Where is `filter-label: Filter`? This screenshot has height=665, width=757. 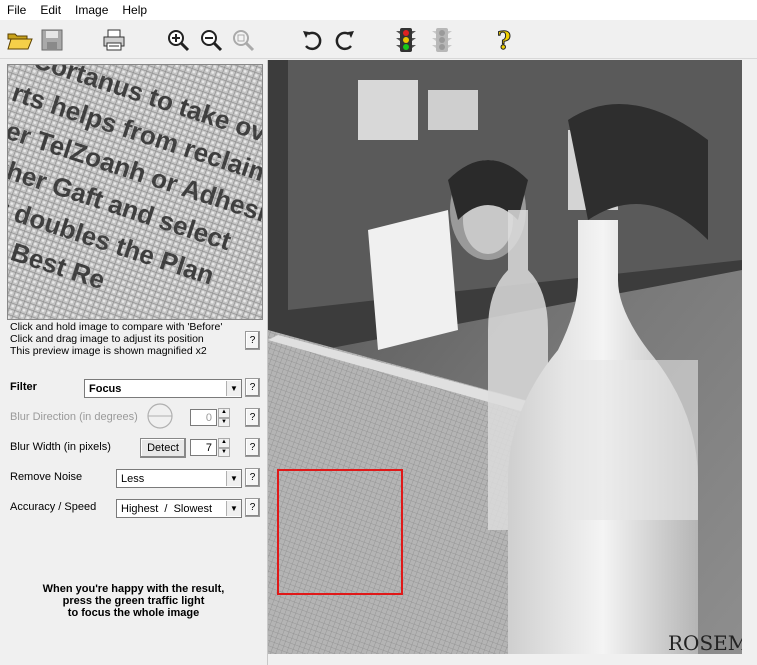
filter-label: Filter is located at coordinates (23, 387).